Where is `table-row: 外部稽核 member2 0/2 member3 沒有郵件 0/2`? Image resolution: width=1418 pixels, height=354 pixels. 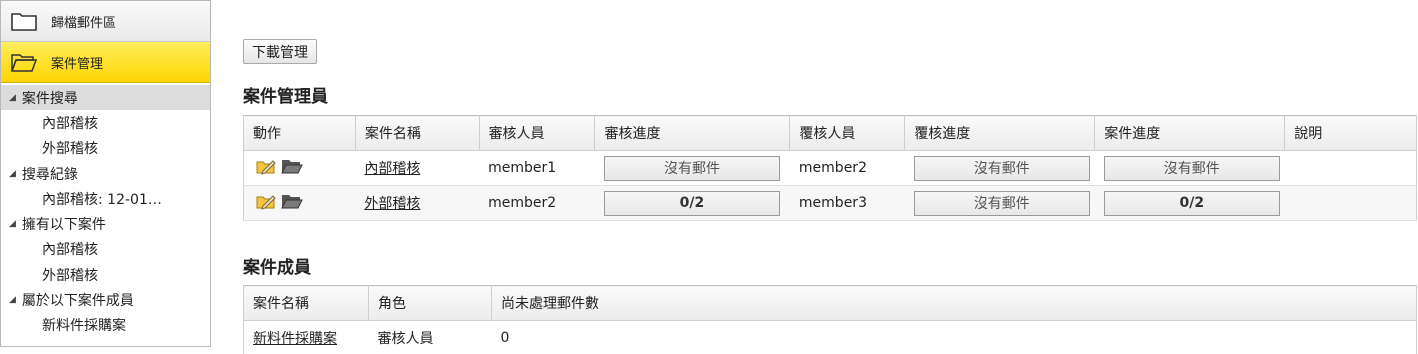 table-row: 外部稽核 member2 0/2 member3 沒有郵件 0/2 is located at coordinates (830, 203).